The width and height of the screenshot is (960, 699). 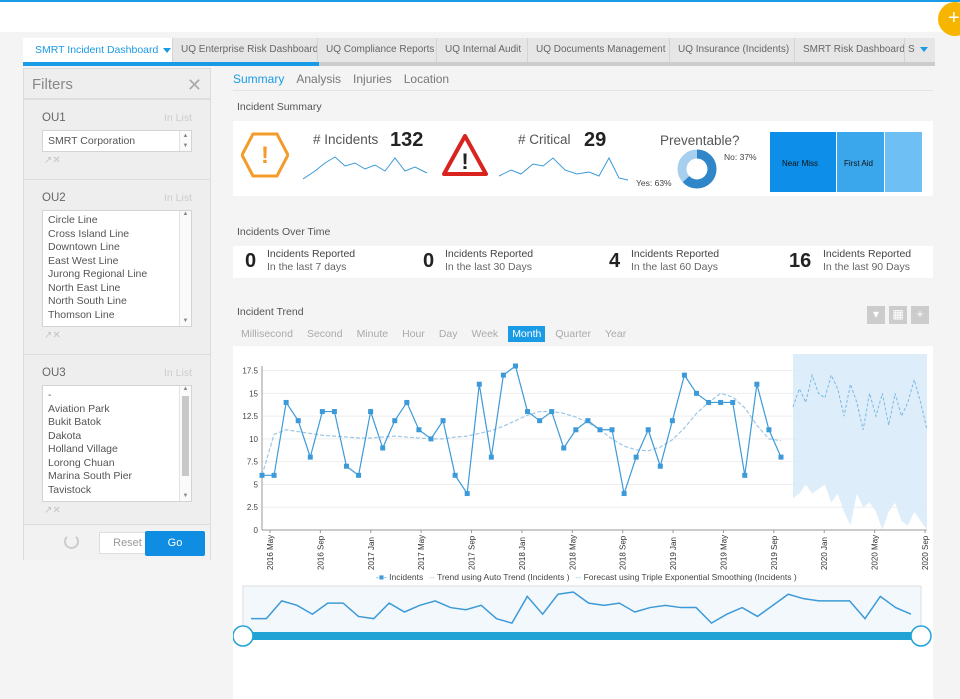 I want to click on ou2-inlist: In List, so click(x=178, y=198).